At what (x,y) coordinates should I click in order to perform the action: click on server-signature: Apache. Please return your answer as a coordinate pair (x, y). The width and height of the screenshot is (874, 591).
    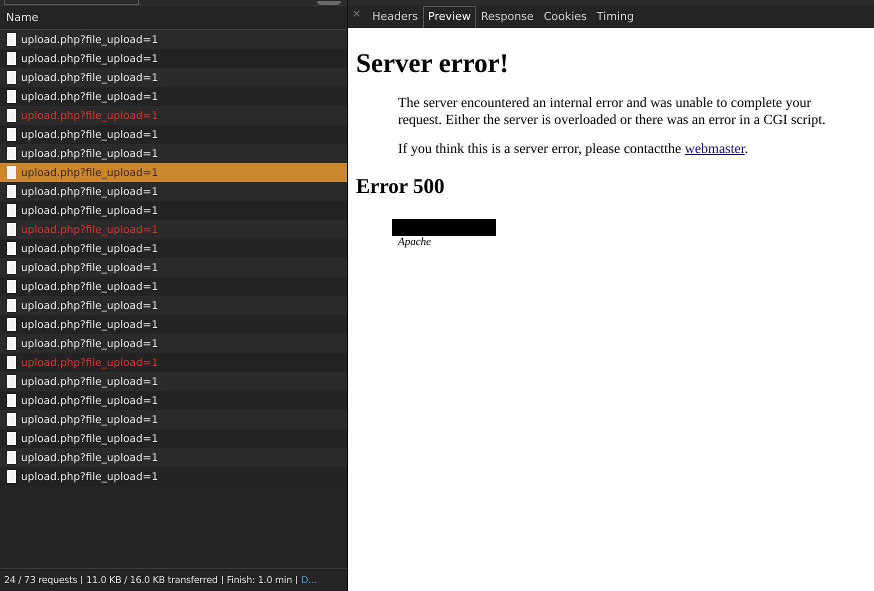
    Looking at the image, I should click on (415, 242).